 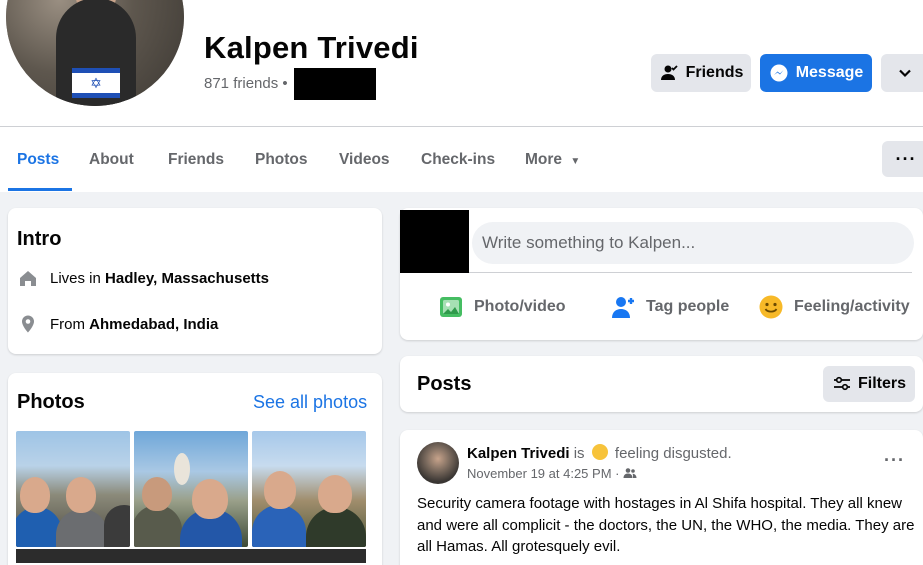 What do you see at coordinates (575, 161) in the screenshot?
I see `caret-down-icon: ▼` at bounding box center [575, 161].